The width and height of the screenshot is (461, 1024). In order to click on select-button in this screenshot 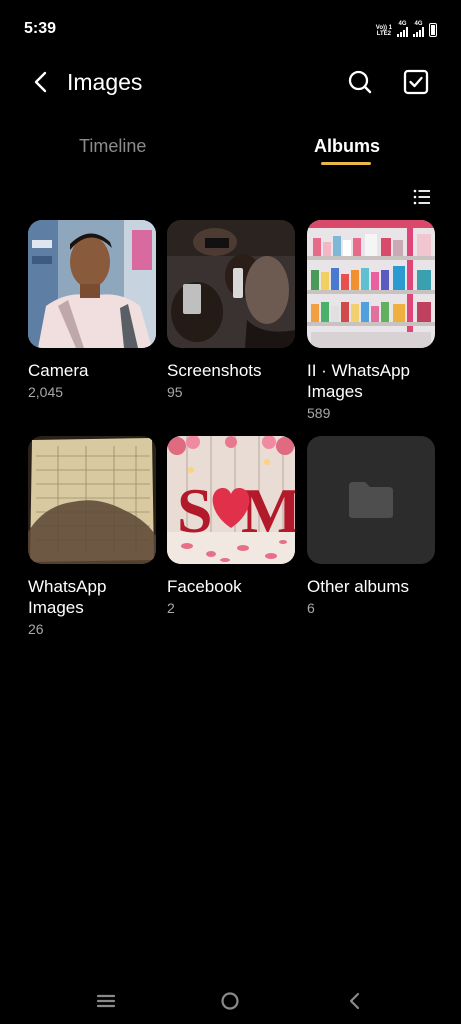, I will do `click(416, 82)`.